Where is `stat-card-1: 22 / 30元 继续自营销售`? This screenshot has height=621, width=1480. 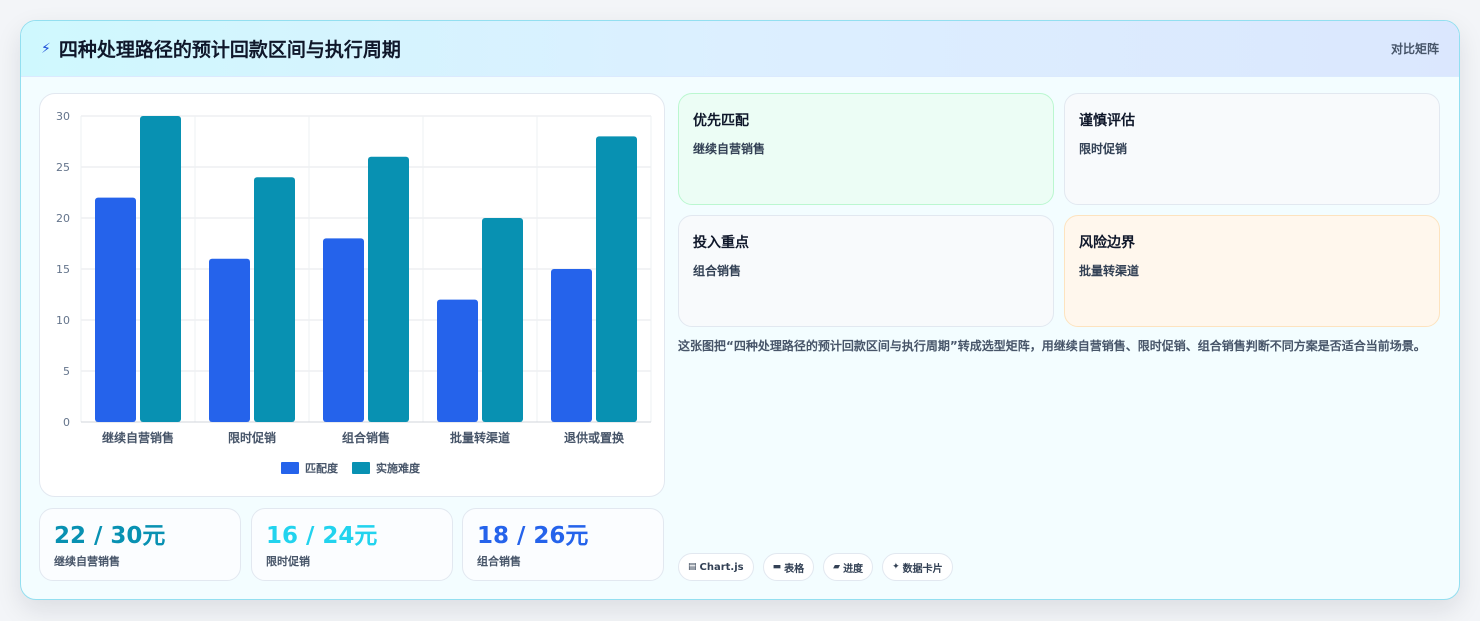
stat-card-1: 22 / 30元 继续自营销售 is located at coordinates (140, 544).